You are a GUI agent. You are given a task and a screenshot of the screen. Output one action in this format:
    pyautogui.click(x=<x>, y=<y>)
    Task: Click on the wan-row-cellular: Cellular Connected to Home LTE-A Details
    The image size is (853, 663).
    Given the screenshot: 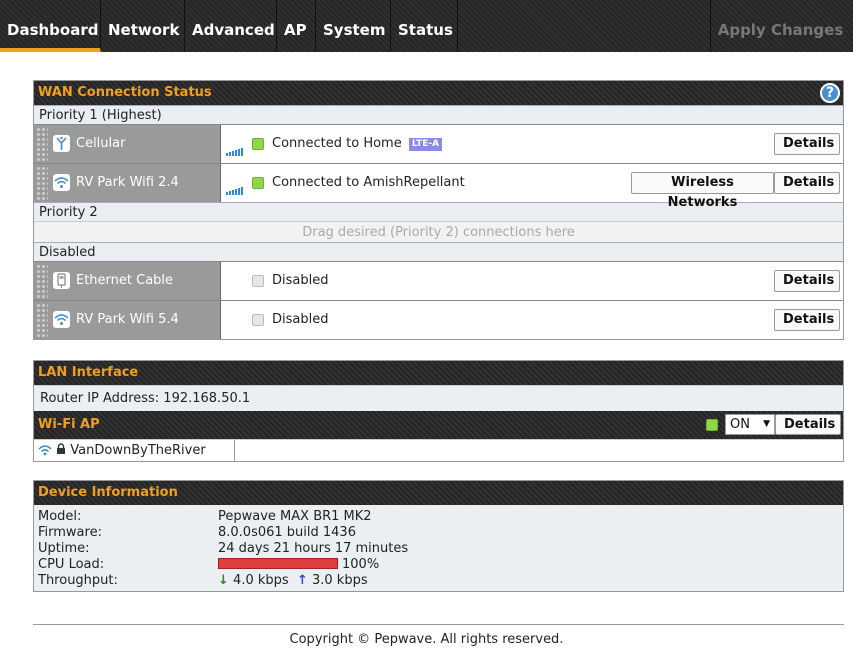 What is the action you would take?
    pyautogui.click(x=438, y=143)
    